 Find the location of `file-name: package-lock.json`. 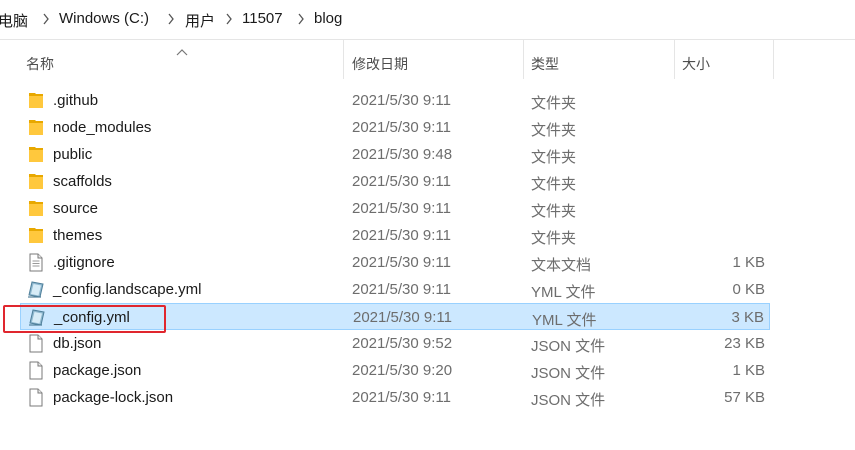

file-name: package-lock.json is located at coordinates (113, 397).